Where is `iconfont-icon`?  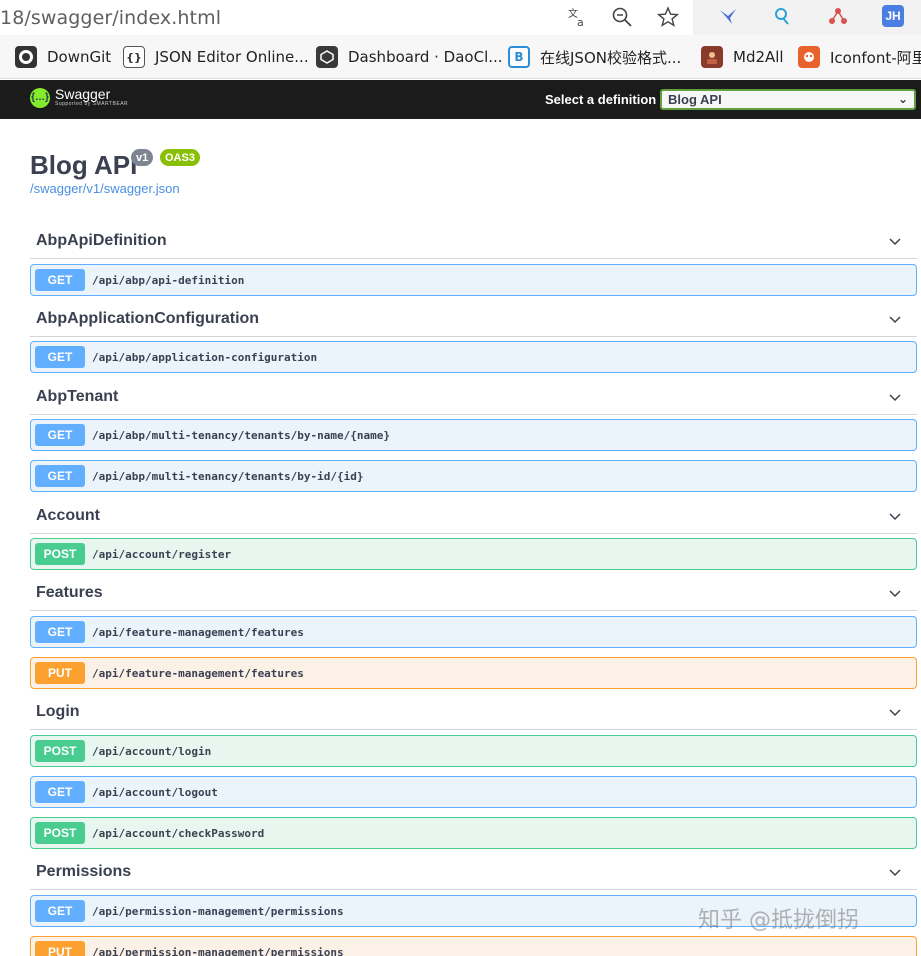
iconfont-icon is located at coordinates (809, 57).